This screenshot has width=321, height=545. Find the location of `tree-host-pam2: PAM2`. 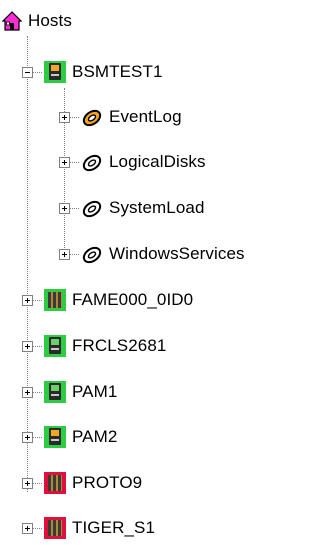

tree-host-pam2: PAM2 is located at coordinates (80, 437).